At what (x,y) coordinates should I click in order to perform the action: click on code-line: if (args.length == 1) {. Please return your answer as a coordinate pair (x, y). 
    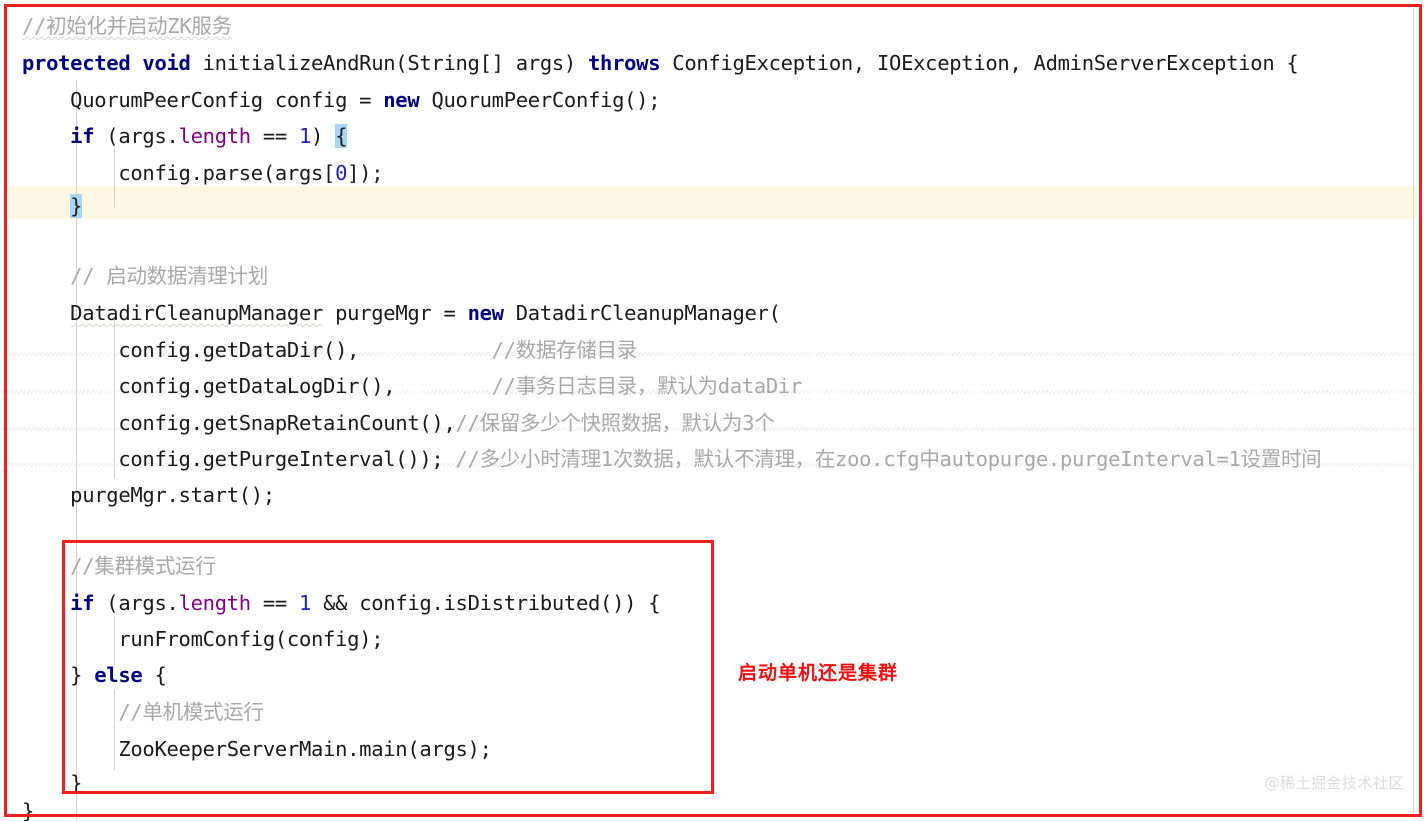
    Looking at the image, I should click on (713, 136).